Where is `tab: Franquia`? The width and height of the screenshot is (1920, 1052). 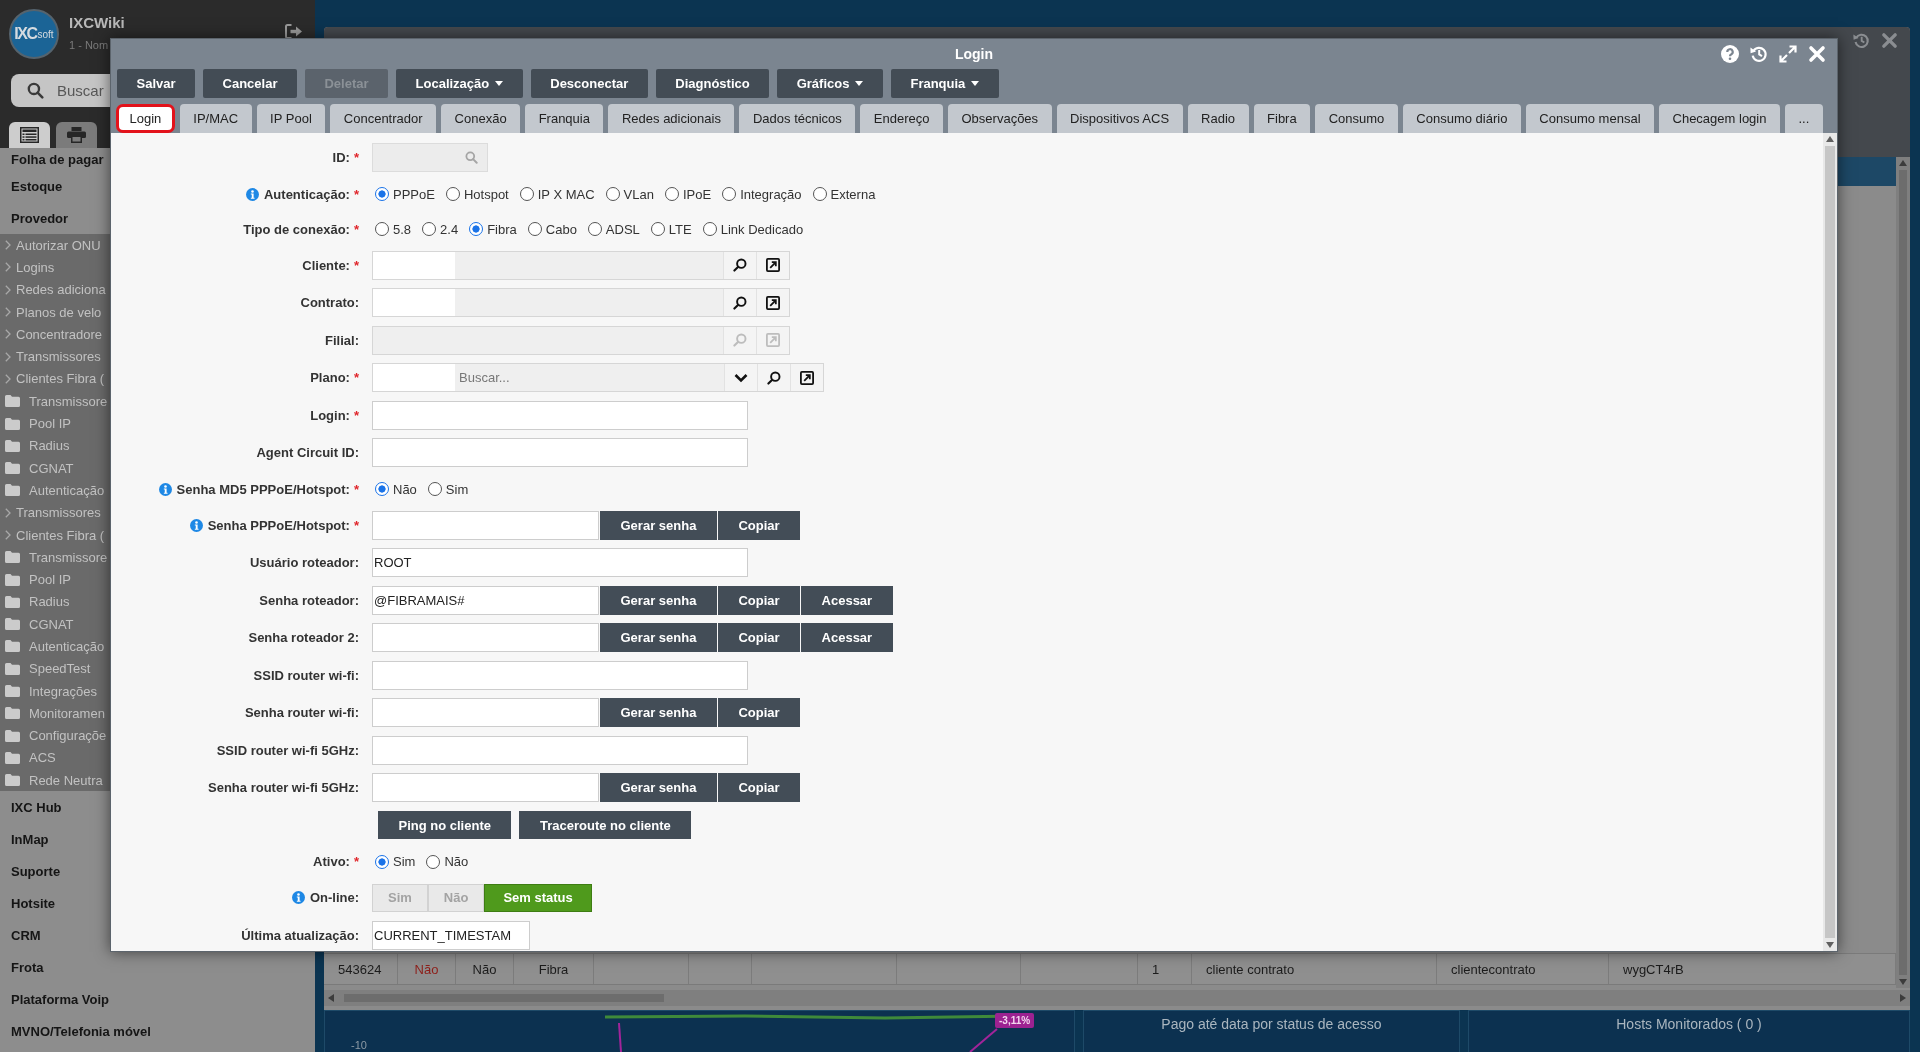
tab: Franquia is located at coordinates (564, 118).